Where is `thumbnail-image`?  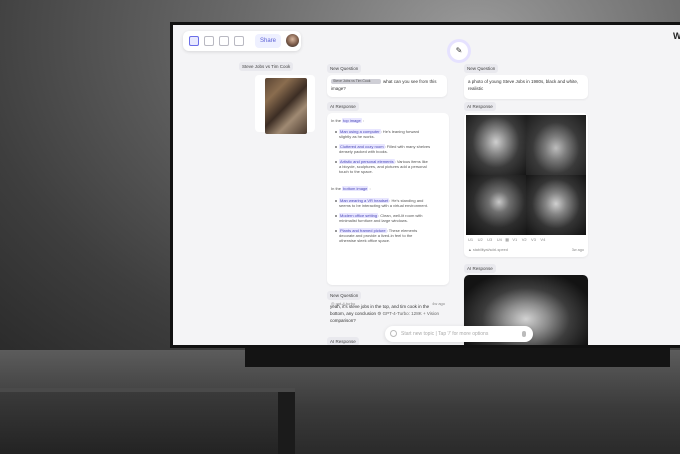 thumbnail-image is located at coordinates (286, 106).